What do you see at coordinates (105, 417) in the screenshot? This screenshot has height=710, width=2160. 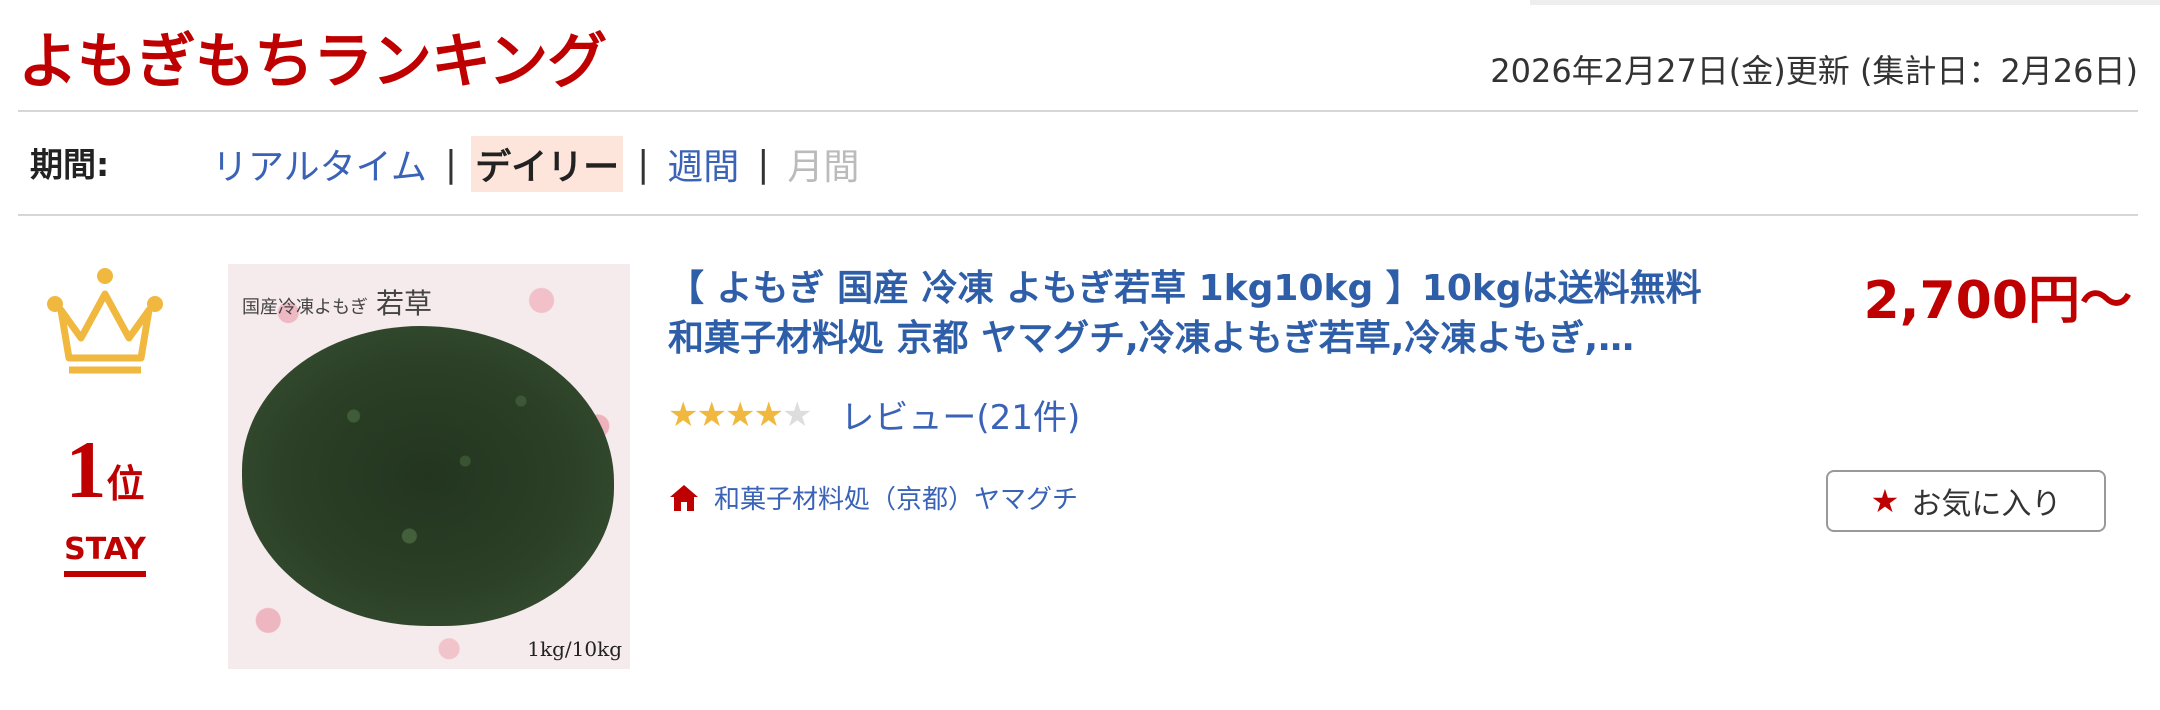 I see `rank-badge: 1位 STAY` at bounding box center [105, 417].